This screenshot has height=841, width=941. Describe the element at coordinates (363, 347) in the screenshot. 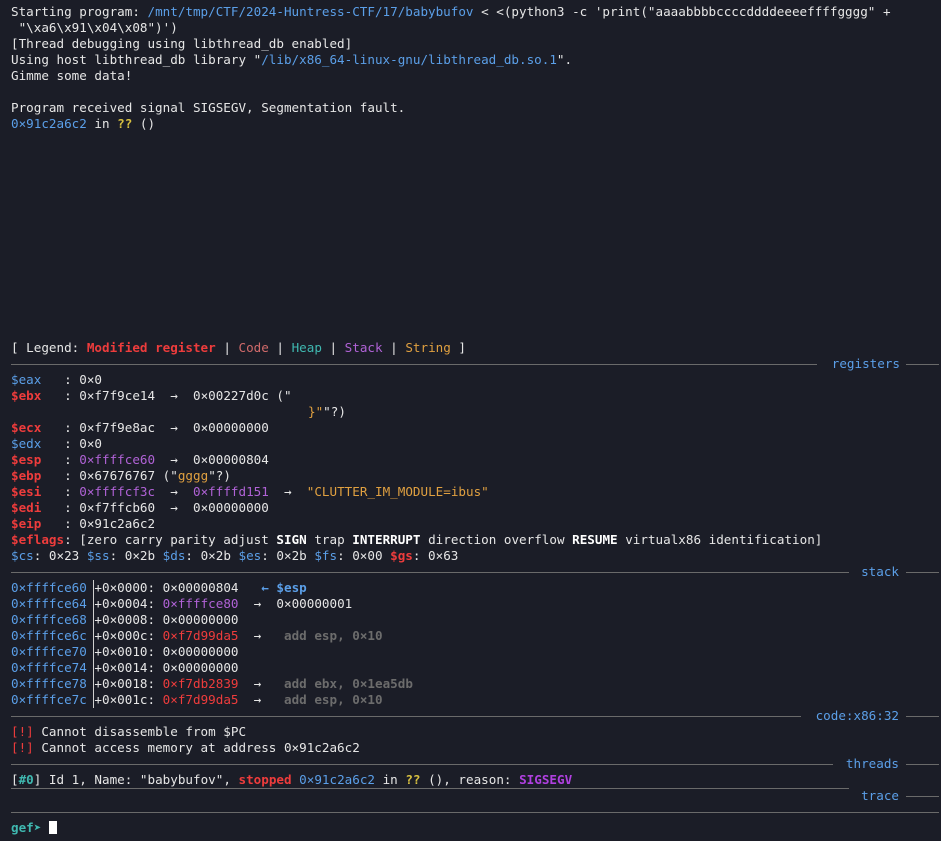

I see `legend-stack: Stack` at that location.